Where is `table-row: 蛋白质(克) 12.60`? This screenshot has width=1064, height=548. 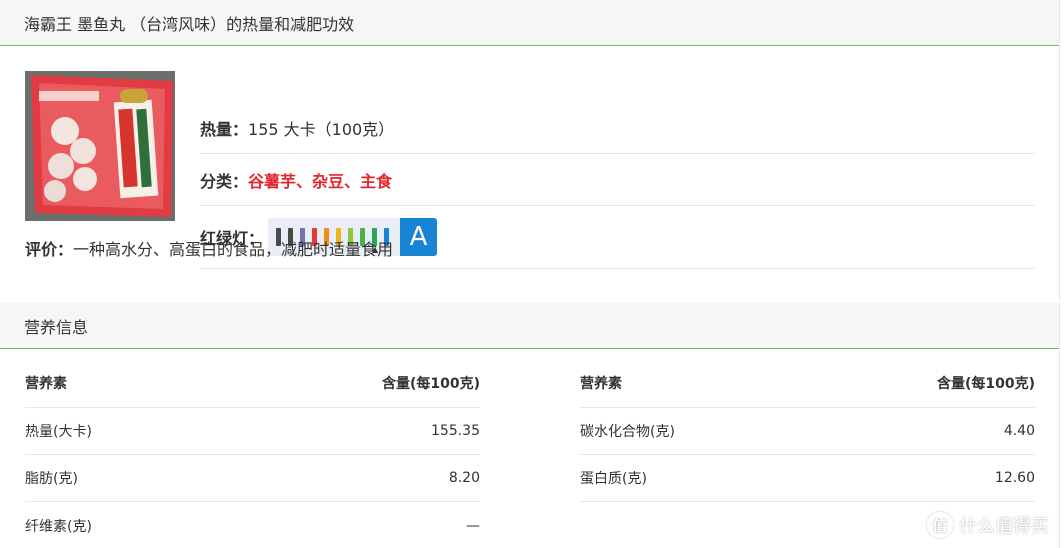
table-row: 蛋白质(克) 12.60 is located at coordinates (807, 478).